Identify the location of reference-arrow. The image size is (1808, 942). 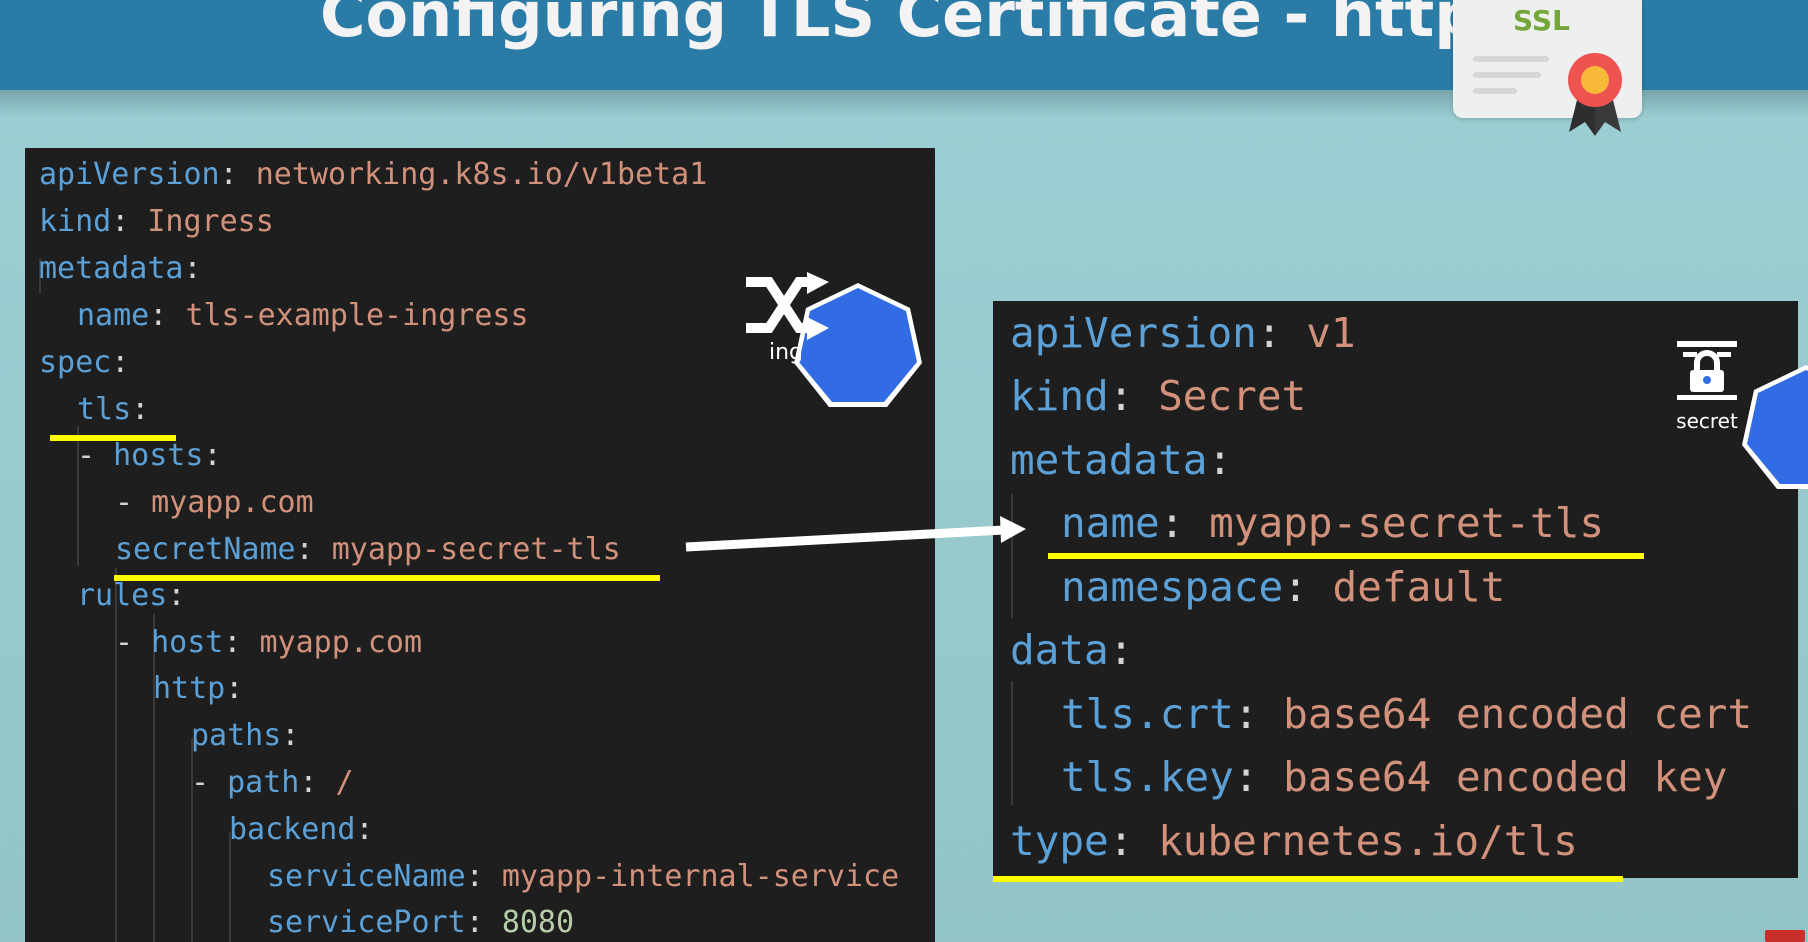
(855, 534).